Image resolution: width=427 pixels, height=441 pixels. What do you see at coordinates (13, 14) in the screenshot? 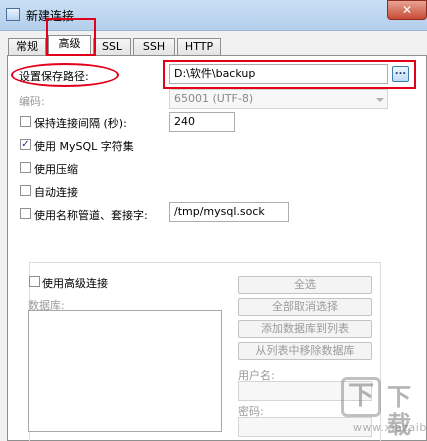
I see `connection-icon` at bounding box center [13, 14].